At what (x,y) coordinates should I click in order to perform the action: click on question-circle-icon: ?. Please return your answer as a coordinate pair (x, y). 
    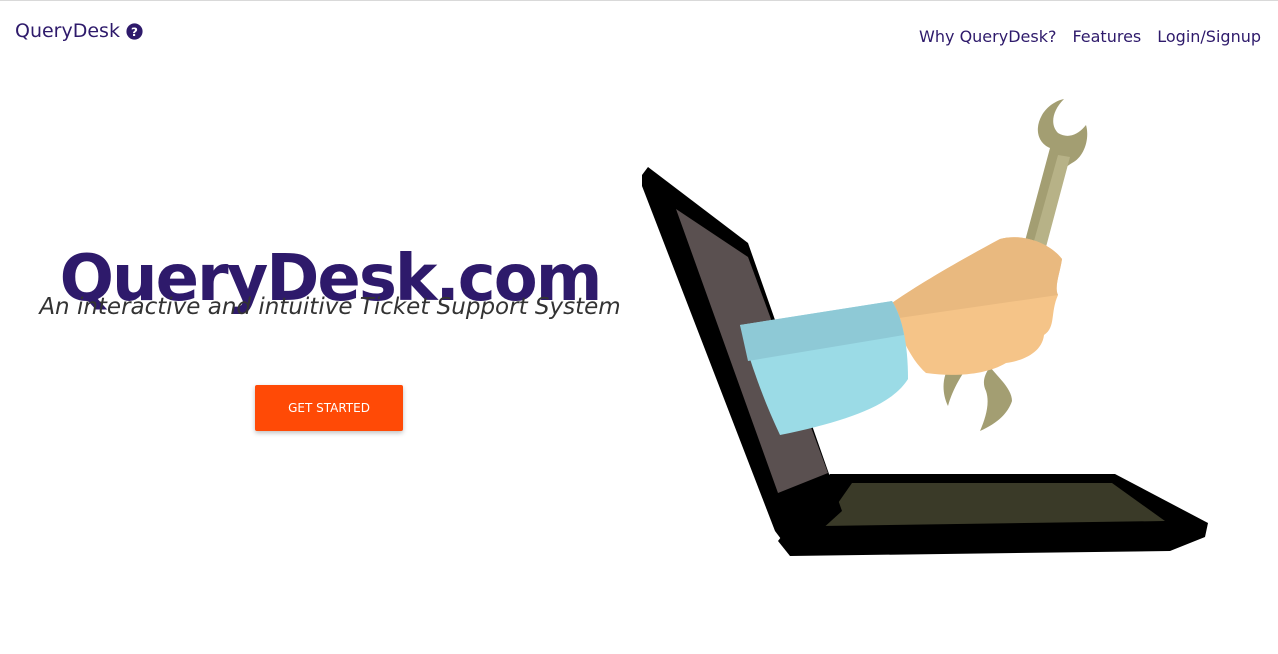
    Looking at the image, I should click on (134, 31).